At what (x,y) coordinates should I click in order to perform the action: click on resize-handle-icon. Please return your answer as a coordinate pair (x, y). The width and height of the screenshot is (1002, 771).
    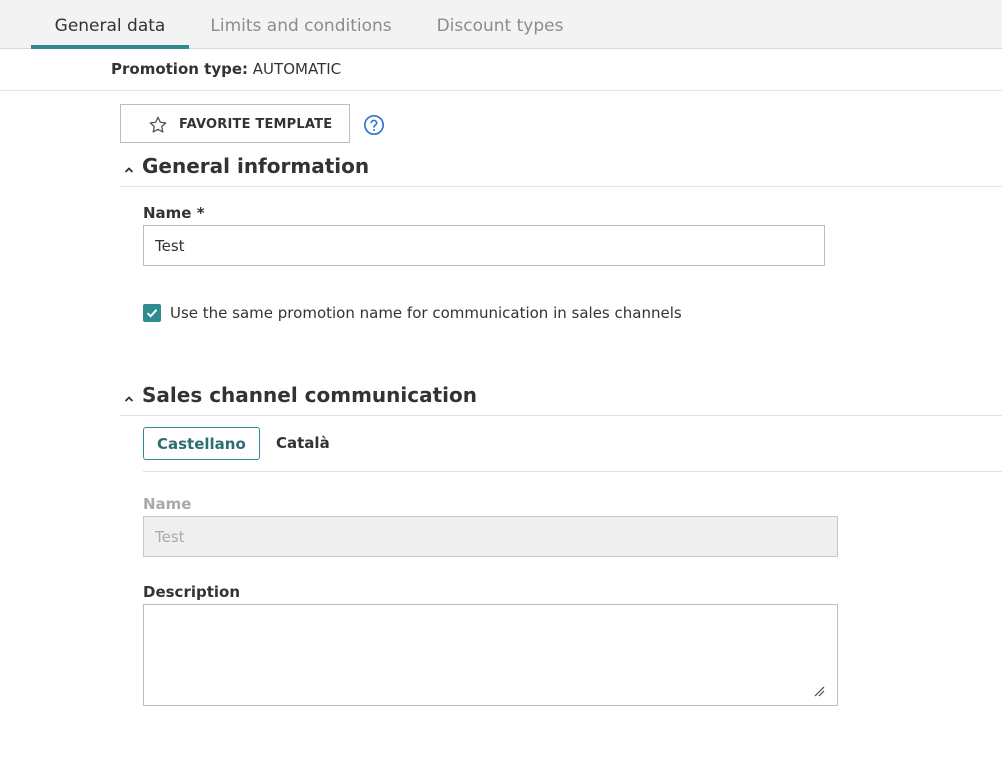
    Looking at the image, I should click on (819, 691).